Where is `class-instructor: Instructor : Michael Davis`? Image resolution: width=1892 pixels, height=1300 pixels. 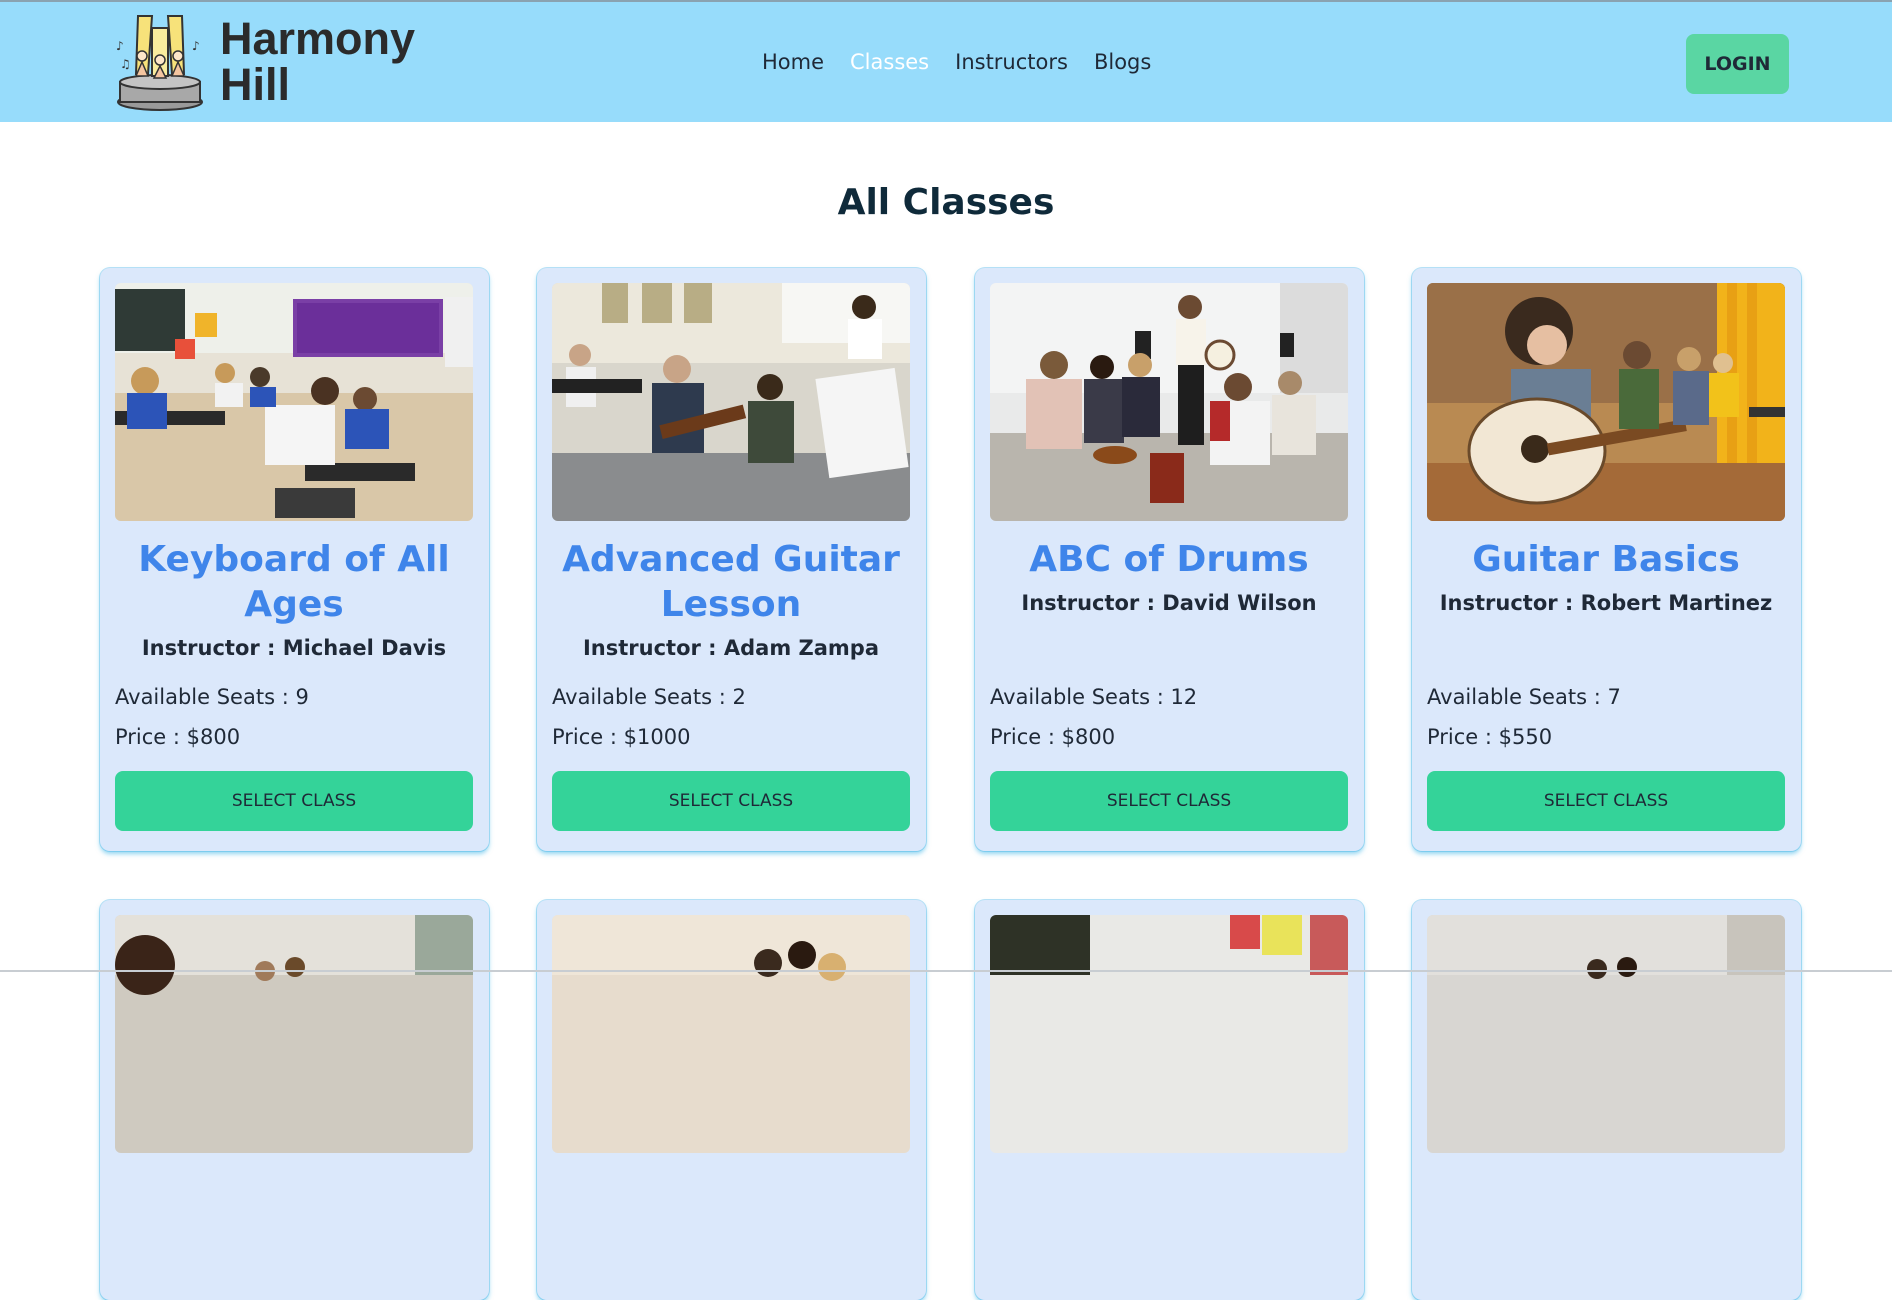 class-instructor: Instructor : Michael Davis is located at coordinates (294, 648).